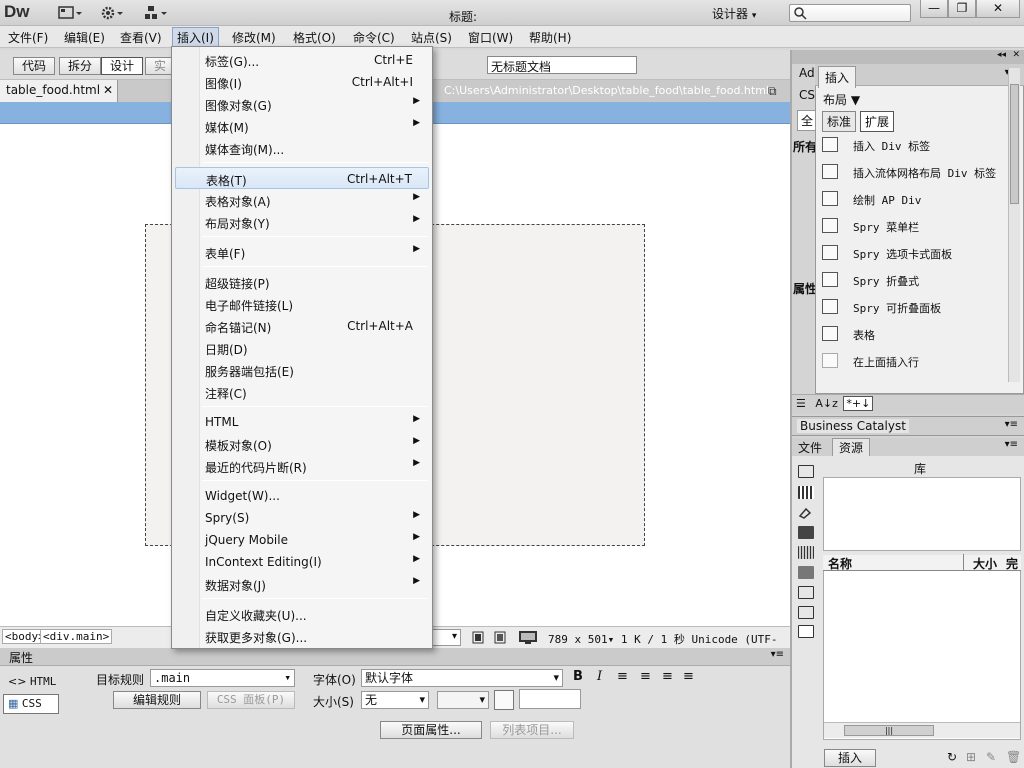 The height and width of the screenshot is (768, 1024). What do you see at coordinates (599, 676) in the screenshot?
I see `italic-button: I` at bounding box center [599, 676].